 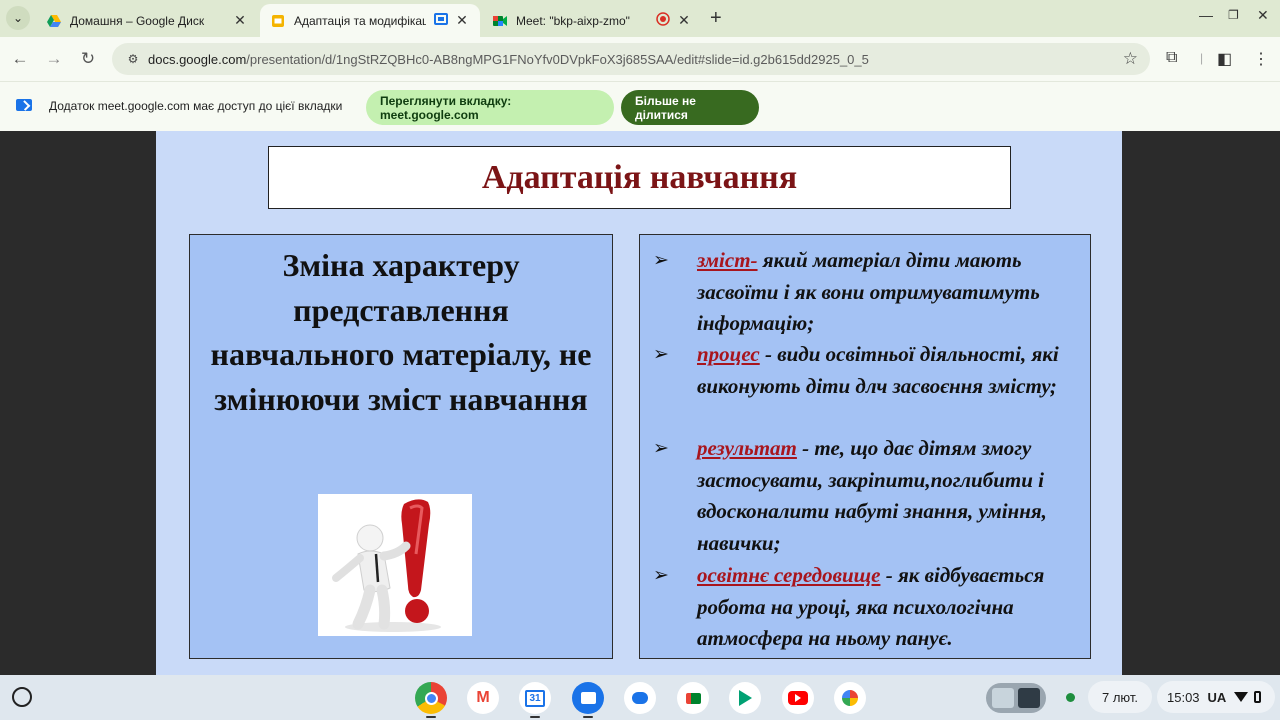 I want to click on screen-share-icon, so click(x=24, y=105).